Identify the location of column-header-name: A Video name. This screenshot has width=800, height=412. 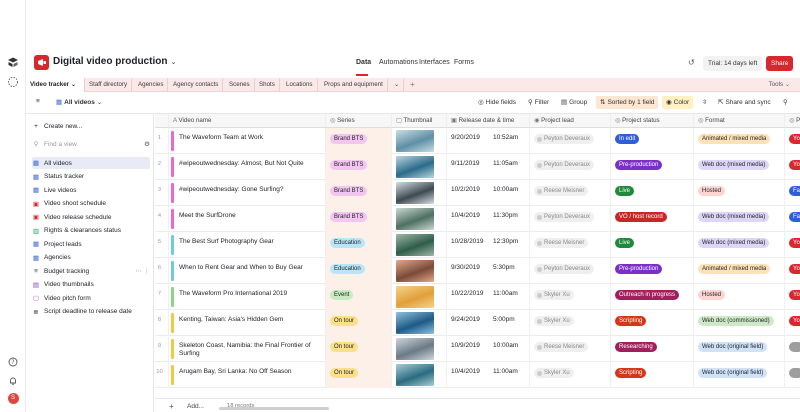
(247, 121).